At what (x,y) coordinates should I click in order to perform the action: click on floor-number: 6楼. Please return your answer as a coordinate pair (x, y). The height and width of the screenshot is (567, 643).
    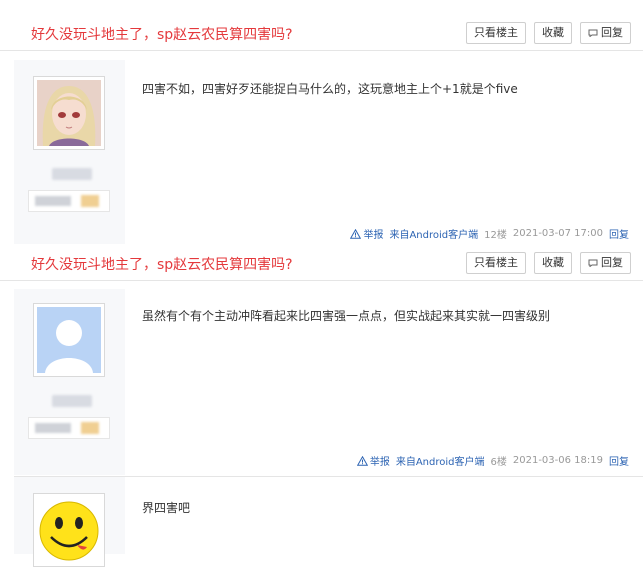
    Looking at the image, I should click on (498, 462).